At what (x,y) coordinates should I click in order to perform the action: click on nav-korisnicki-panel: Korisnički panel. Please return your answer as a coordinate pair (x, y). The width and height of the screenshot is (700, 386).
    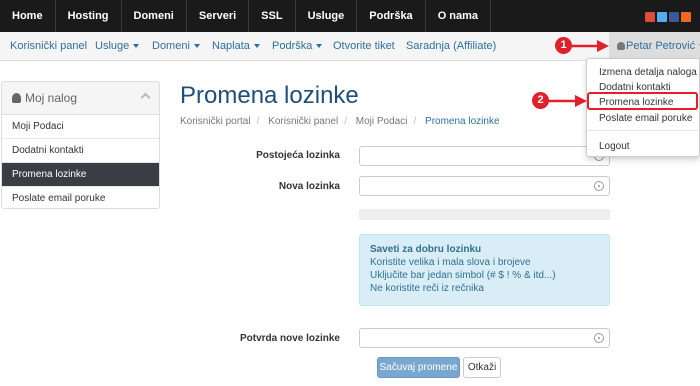
    Looking at the image, I should click on (48, 46).